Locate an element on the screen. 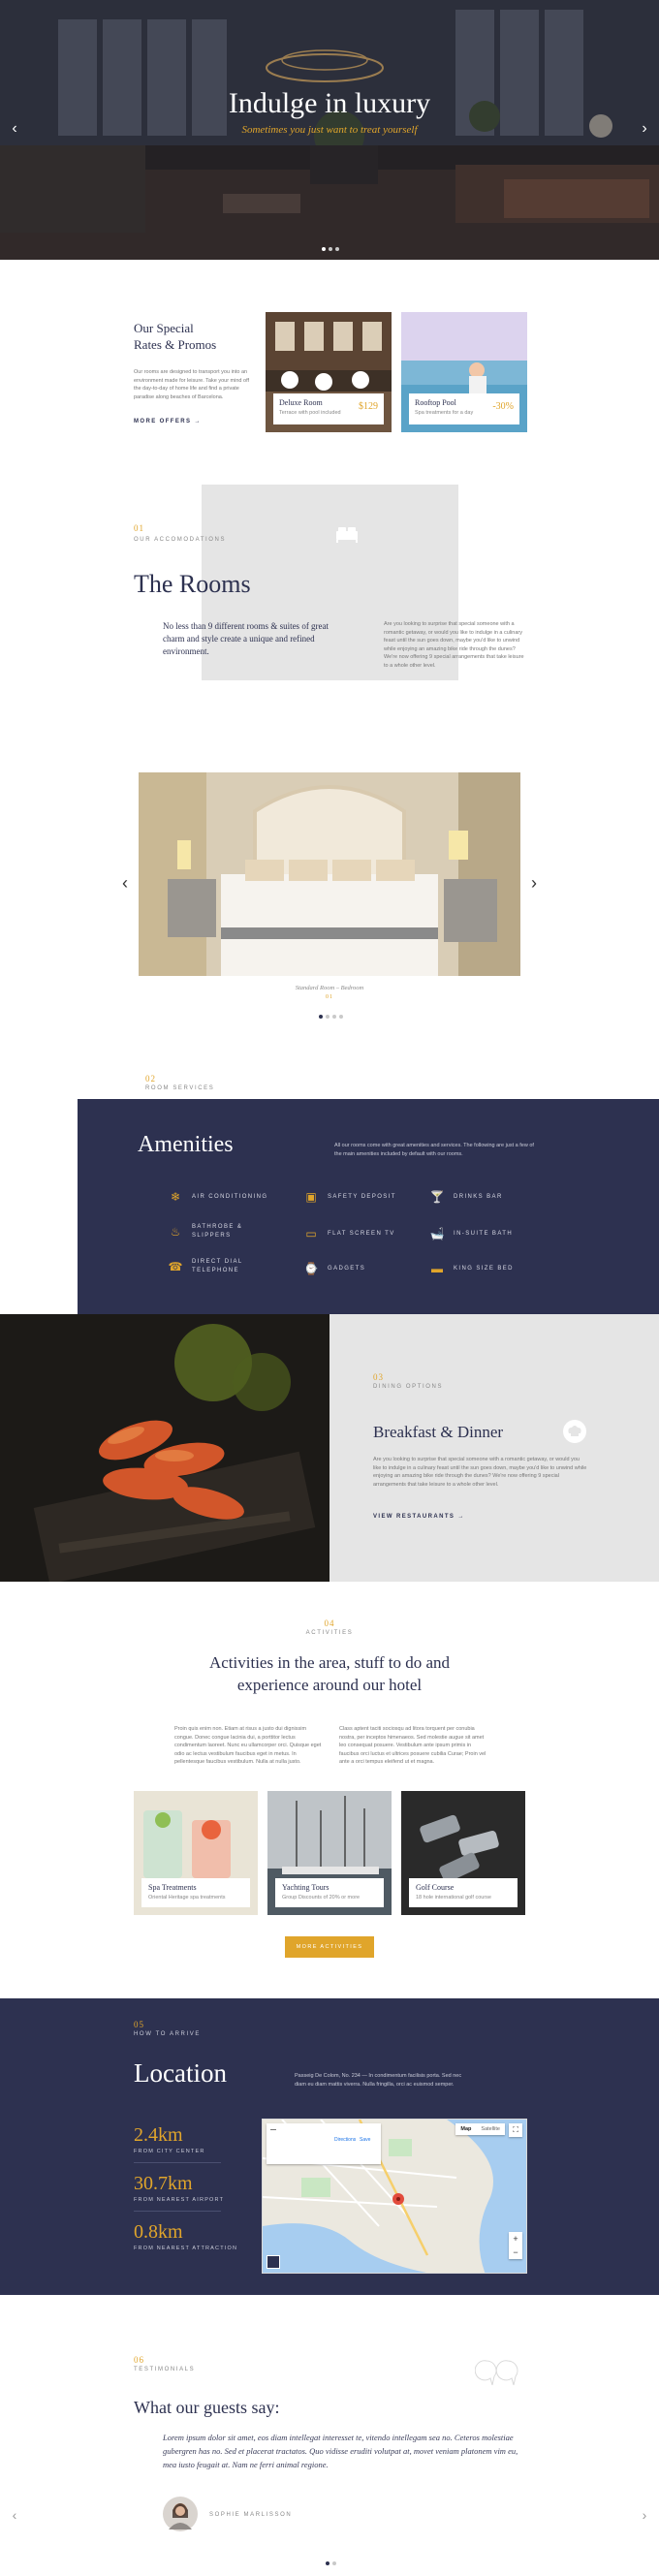 The height and width of the screenshot is (2576, 659). testimonial-next-arrow-icon: › is located at coordinates (644, 2515).